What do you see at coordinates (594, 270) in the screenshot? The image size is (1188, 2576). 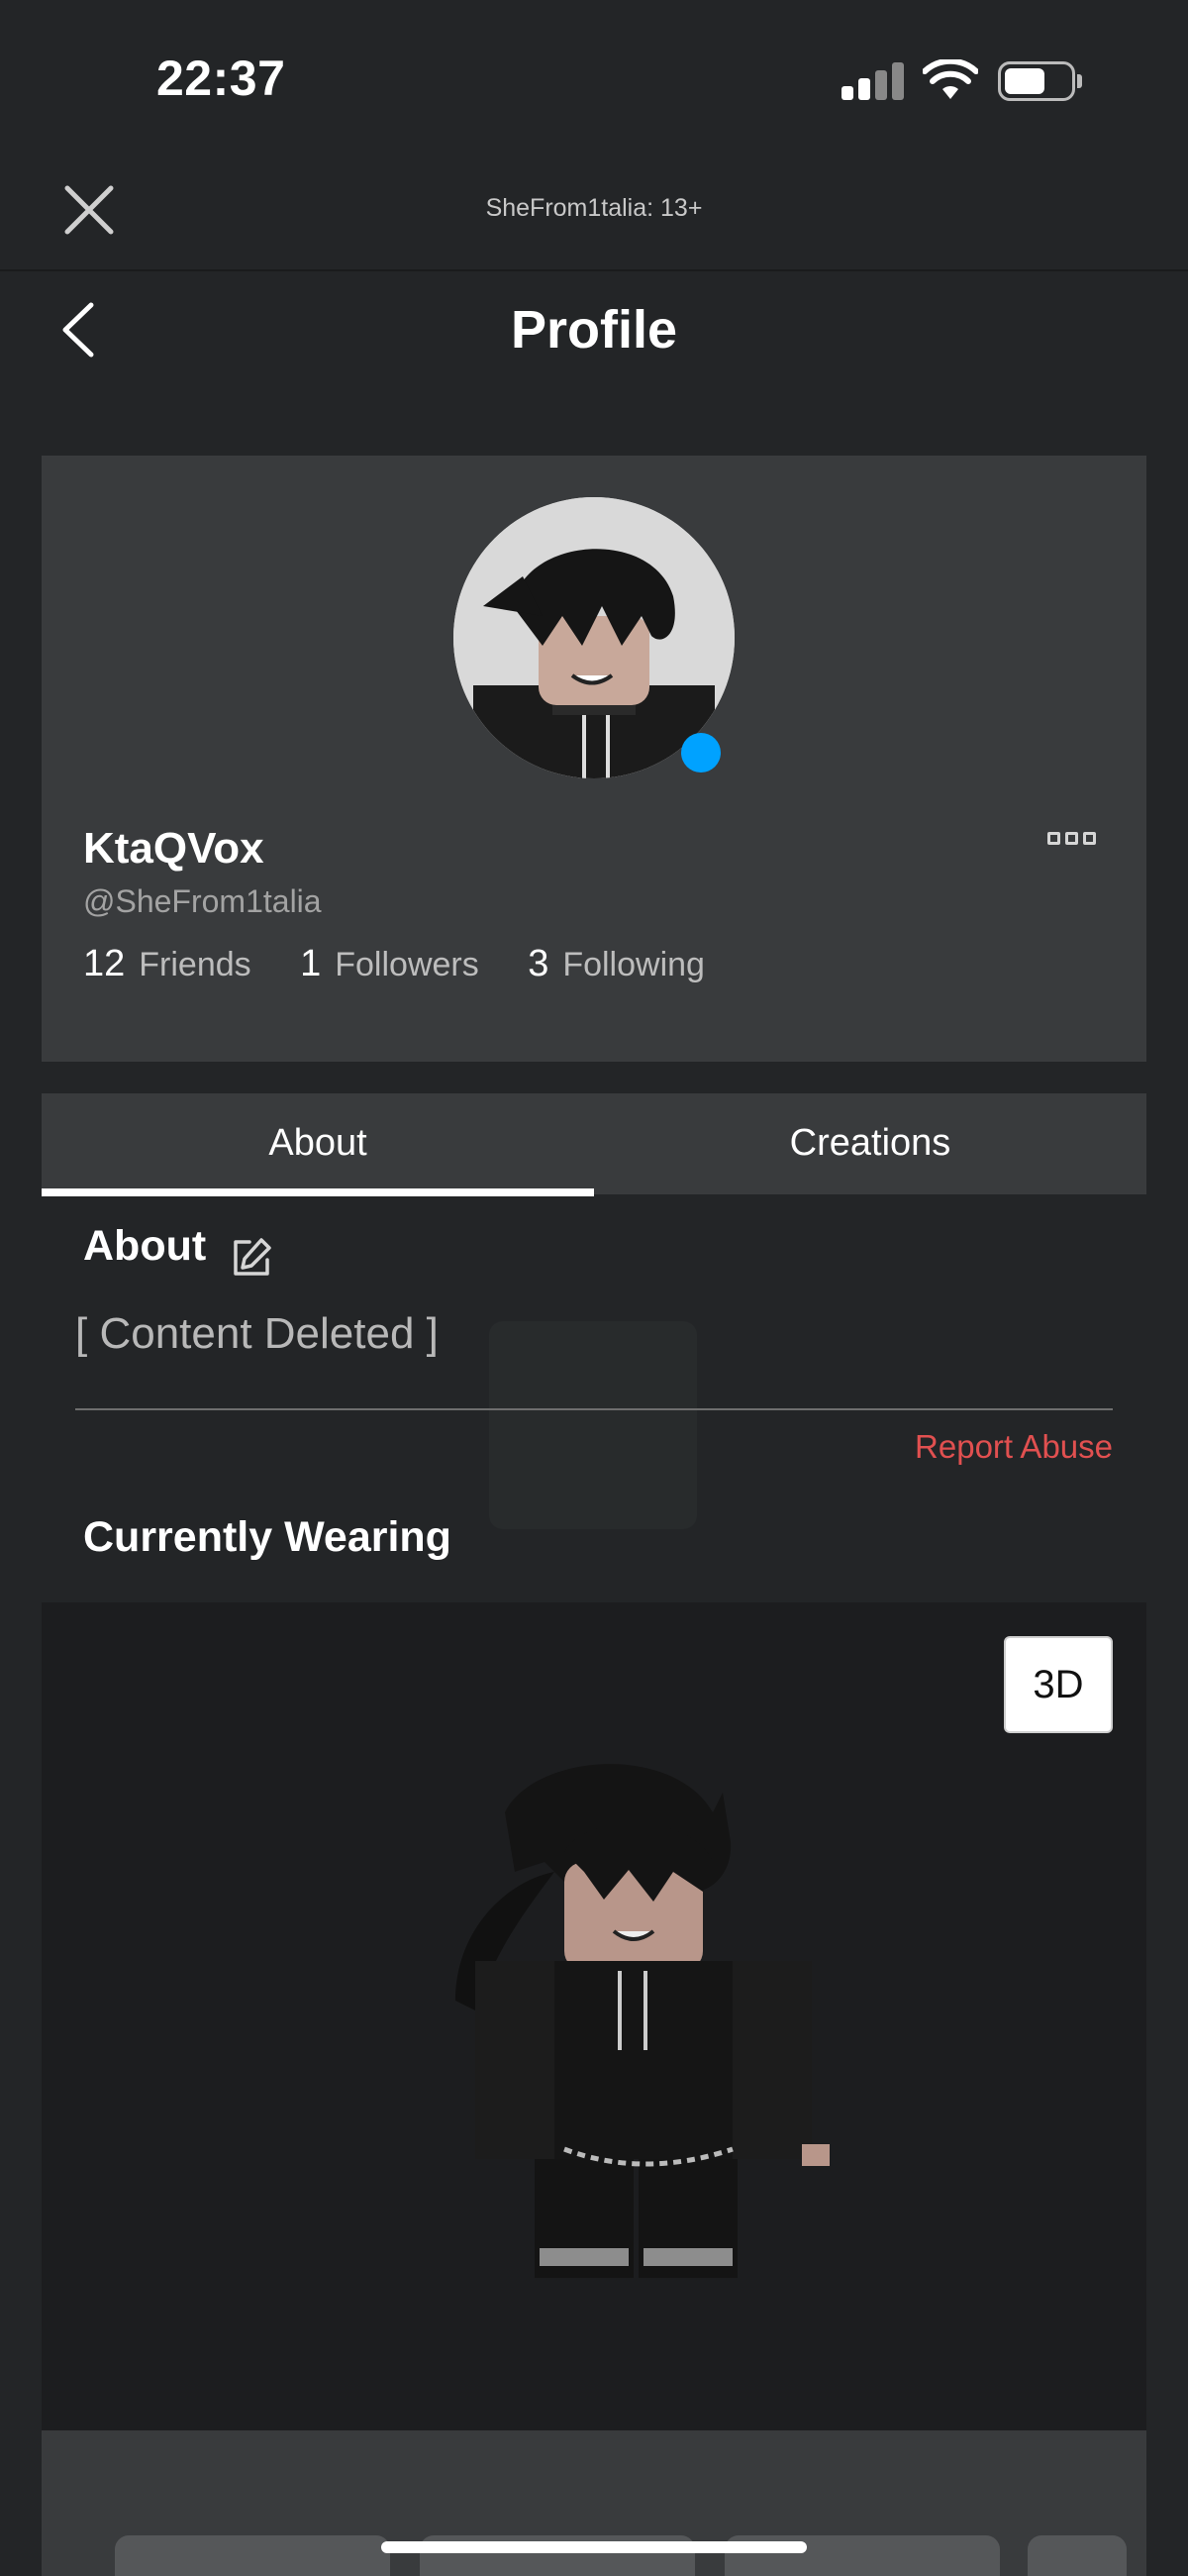 I see `header-divider` at bounding box center [594, 270].